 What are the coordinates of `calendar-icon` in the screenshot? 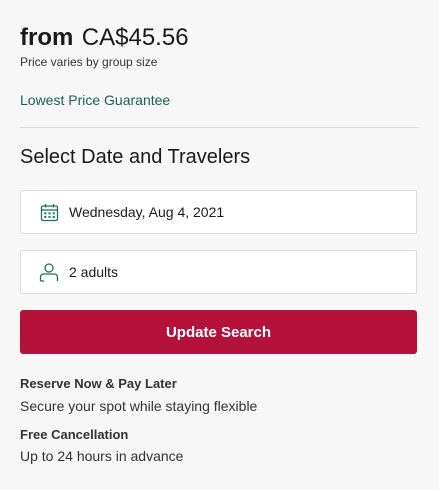 It's located at (49, 212).